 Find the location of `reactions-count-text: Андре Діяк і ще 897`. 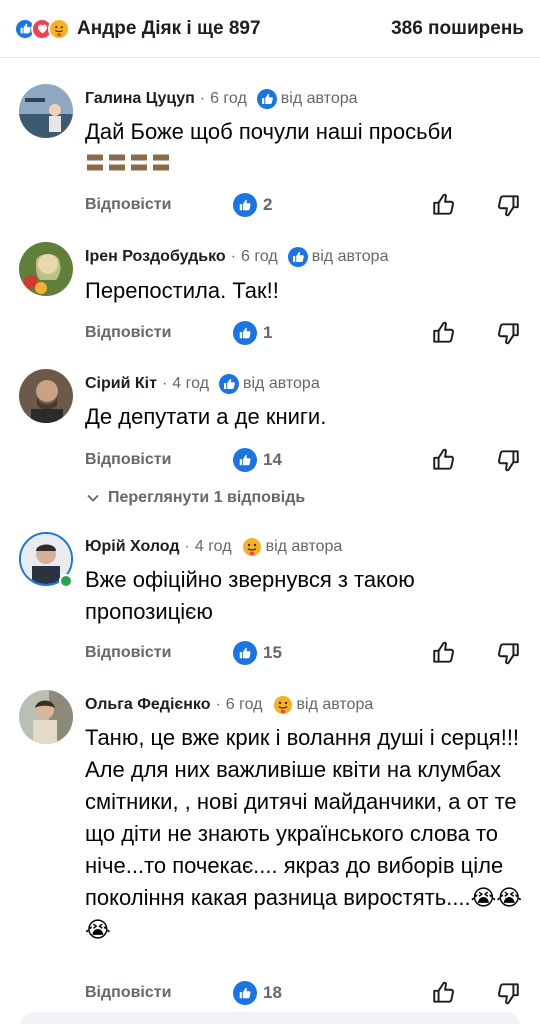

reactions-count-text: Андре Діяк і ще 897 is located at coordinates (169, 28).